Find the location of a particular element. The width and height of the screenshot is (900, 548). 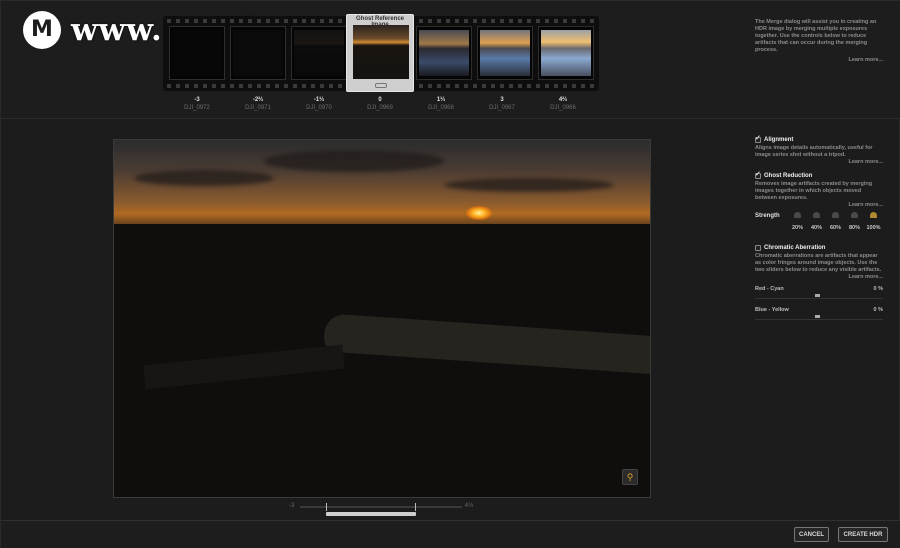

magnifier-icon: ⚲ is located at coordinates (630, 476).